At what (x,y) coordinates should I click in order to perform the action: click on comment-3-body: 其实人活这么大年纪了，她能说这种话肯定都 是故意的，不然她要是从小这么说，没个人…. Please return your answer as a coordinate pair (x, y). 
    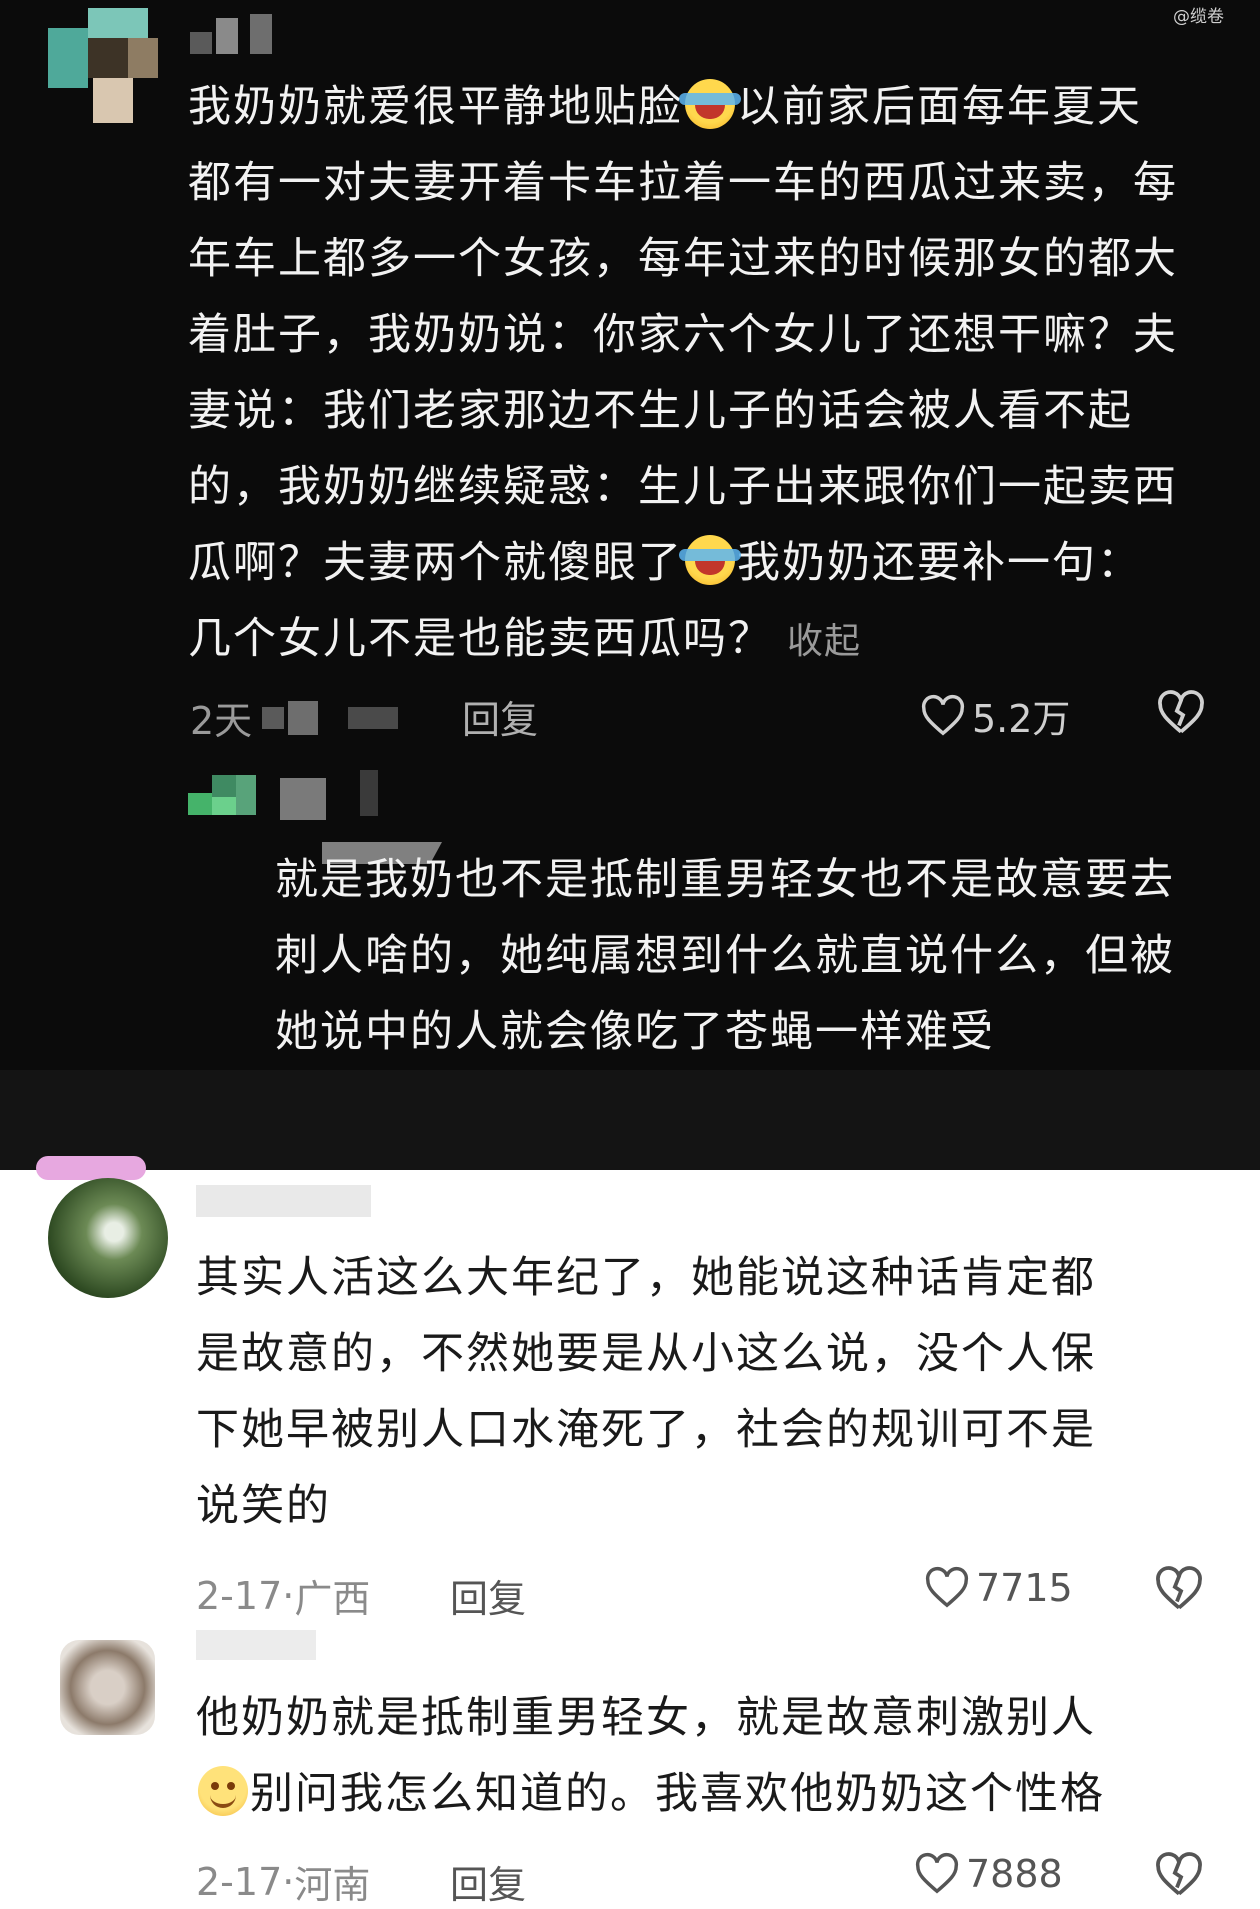
    Looking at the image, I should click on (716, 1392).